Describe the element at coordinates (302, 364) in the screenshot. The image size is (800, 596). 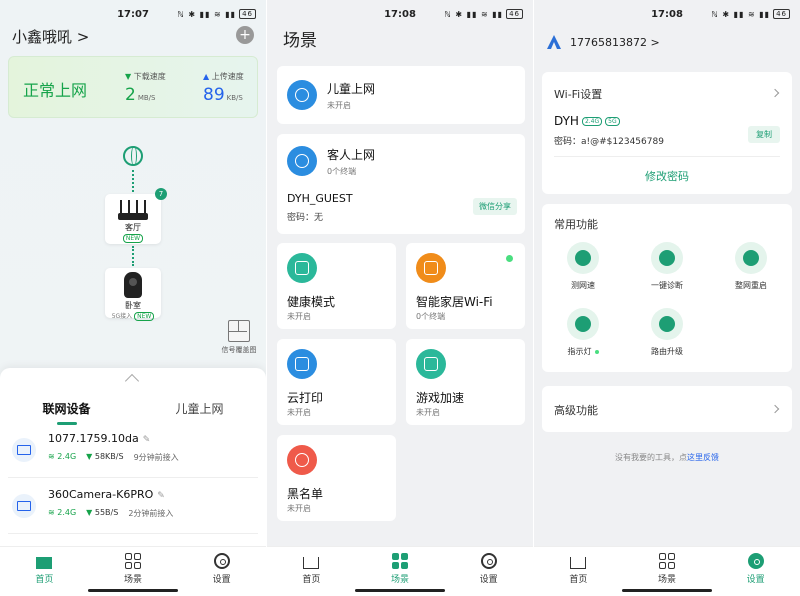
I see `printer-icon` at that location.